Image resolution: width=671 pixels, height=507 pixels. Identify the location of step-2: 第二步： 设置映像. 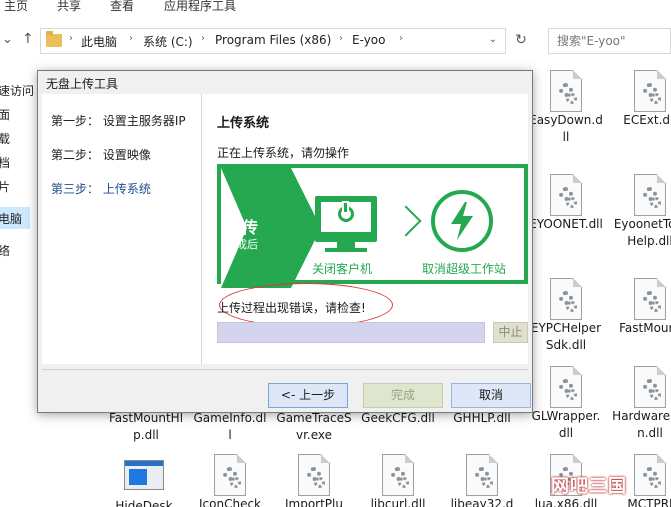
(101, 155).